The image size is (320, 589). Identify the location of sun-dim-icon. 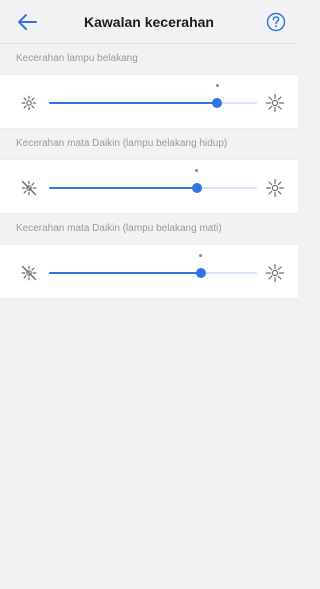
(29, 103).